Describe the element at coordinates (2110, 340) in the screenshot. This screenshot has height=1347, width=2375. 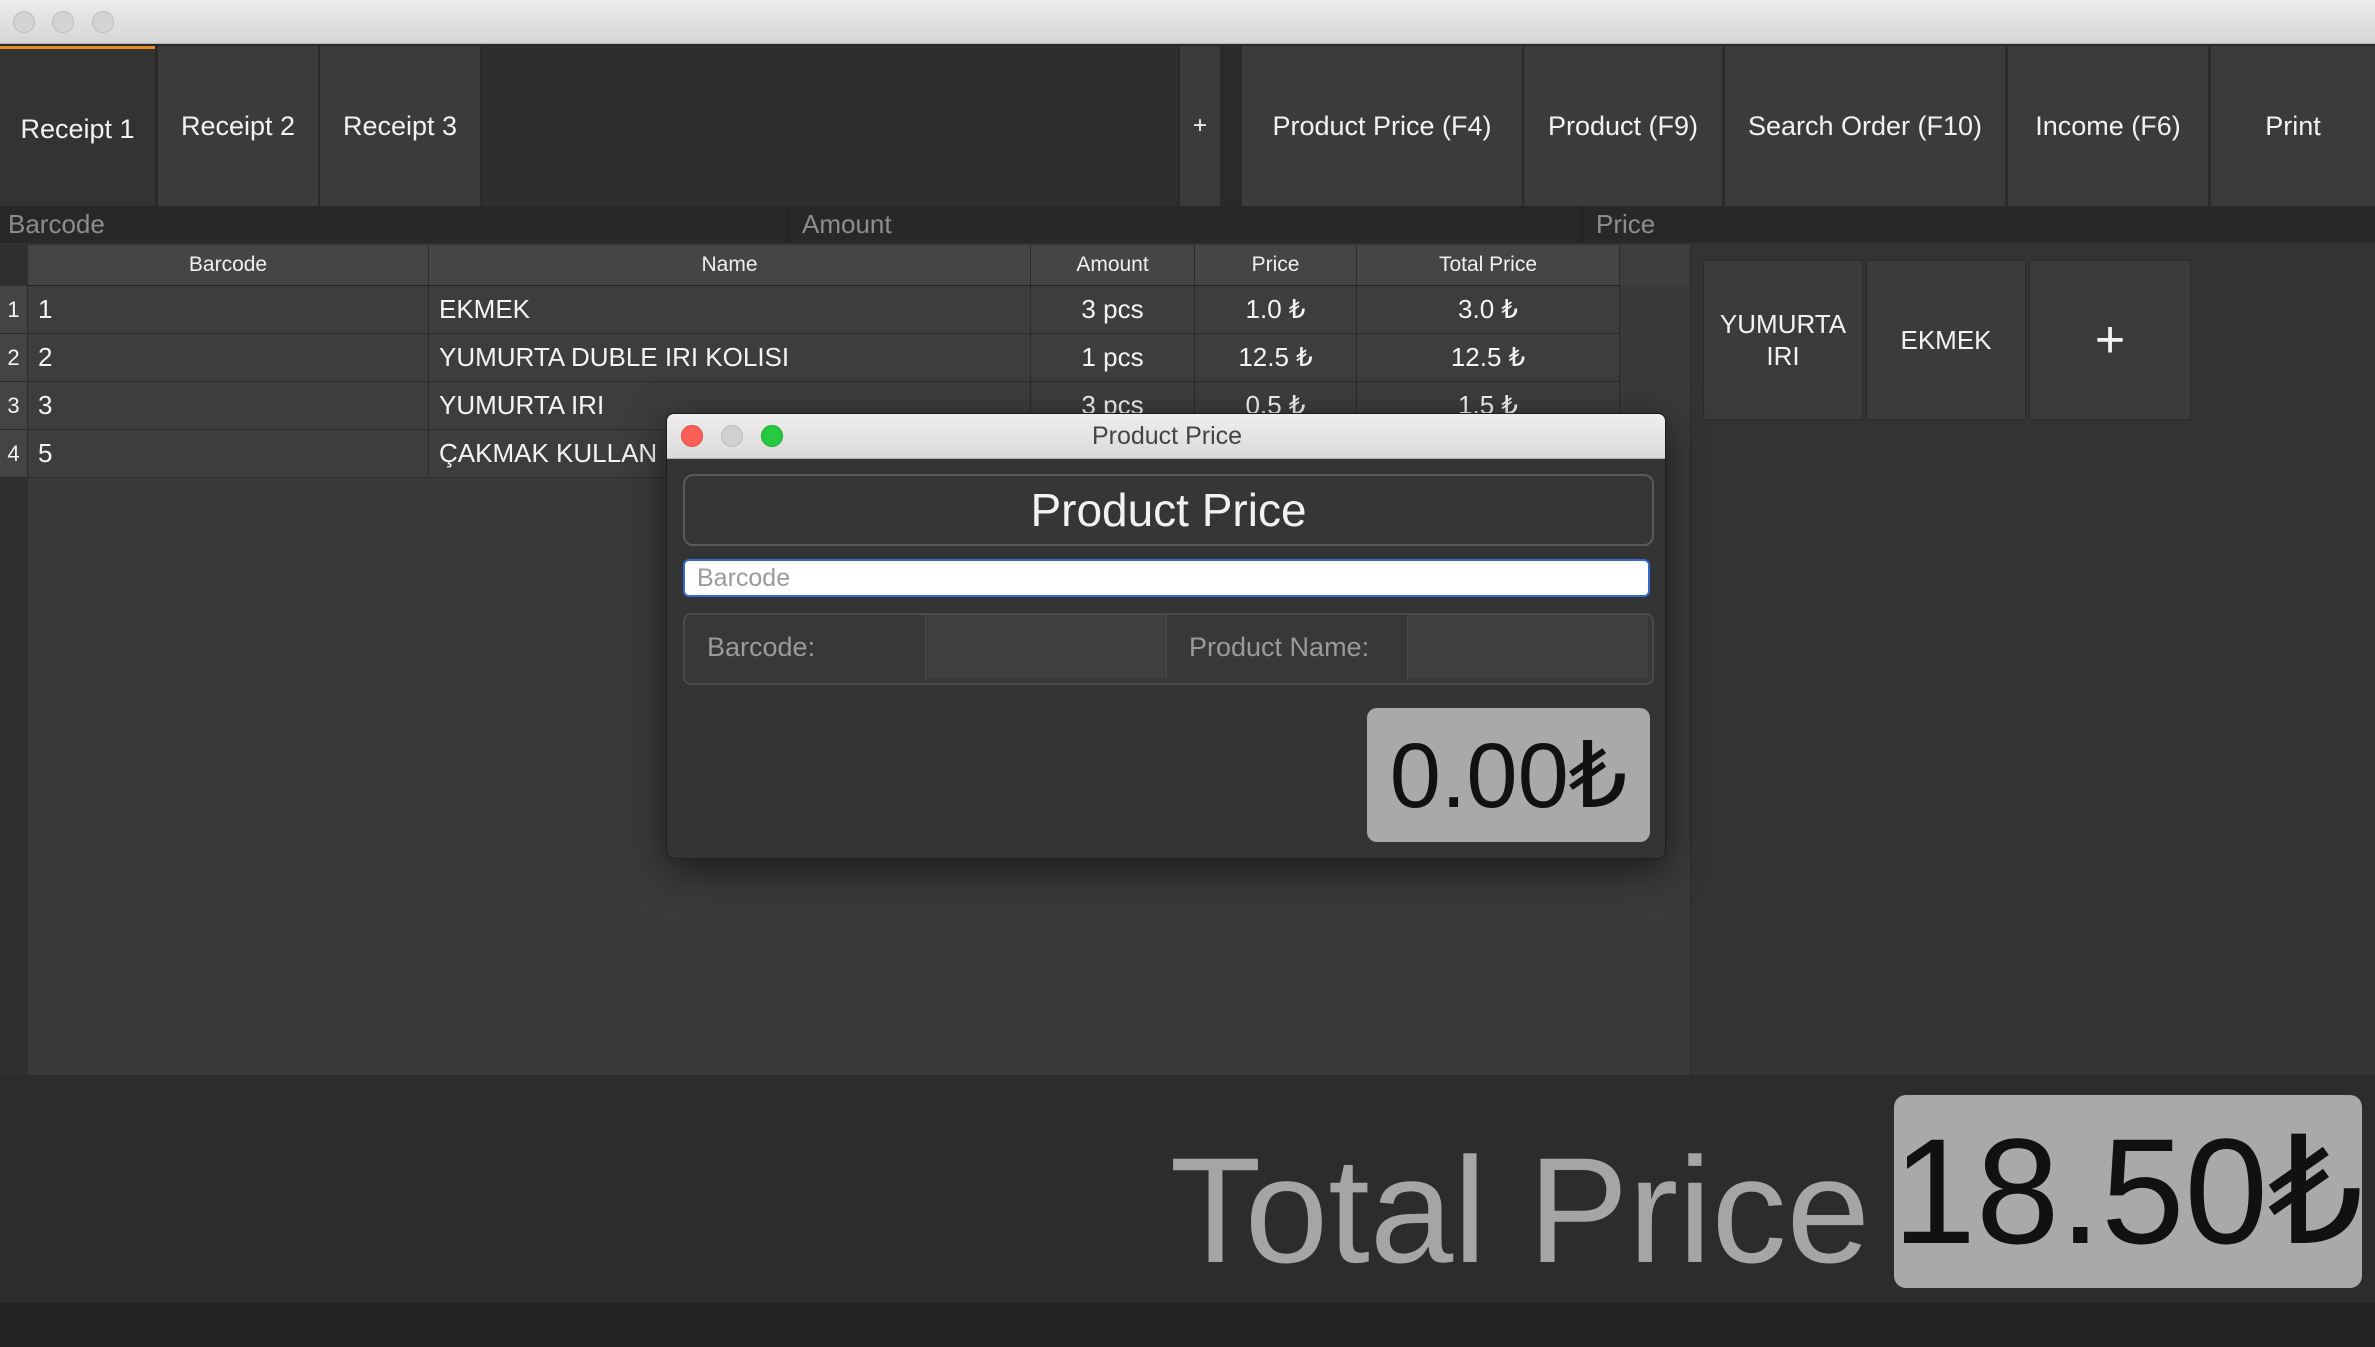
I see `add-quick-product-button: +` at that location.